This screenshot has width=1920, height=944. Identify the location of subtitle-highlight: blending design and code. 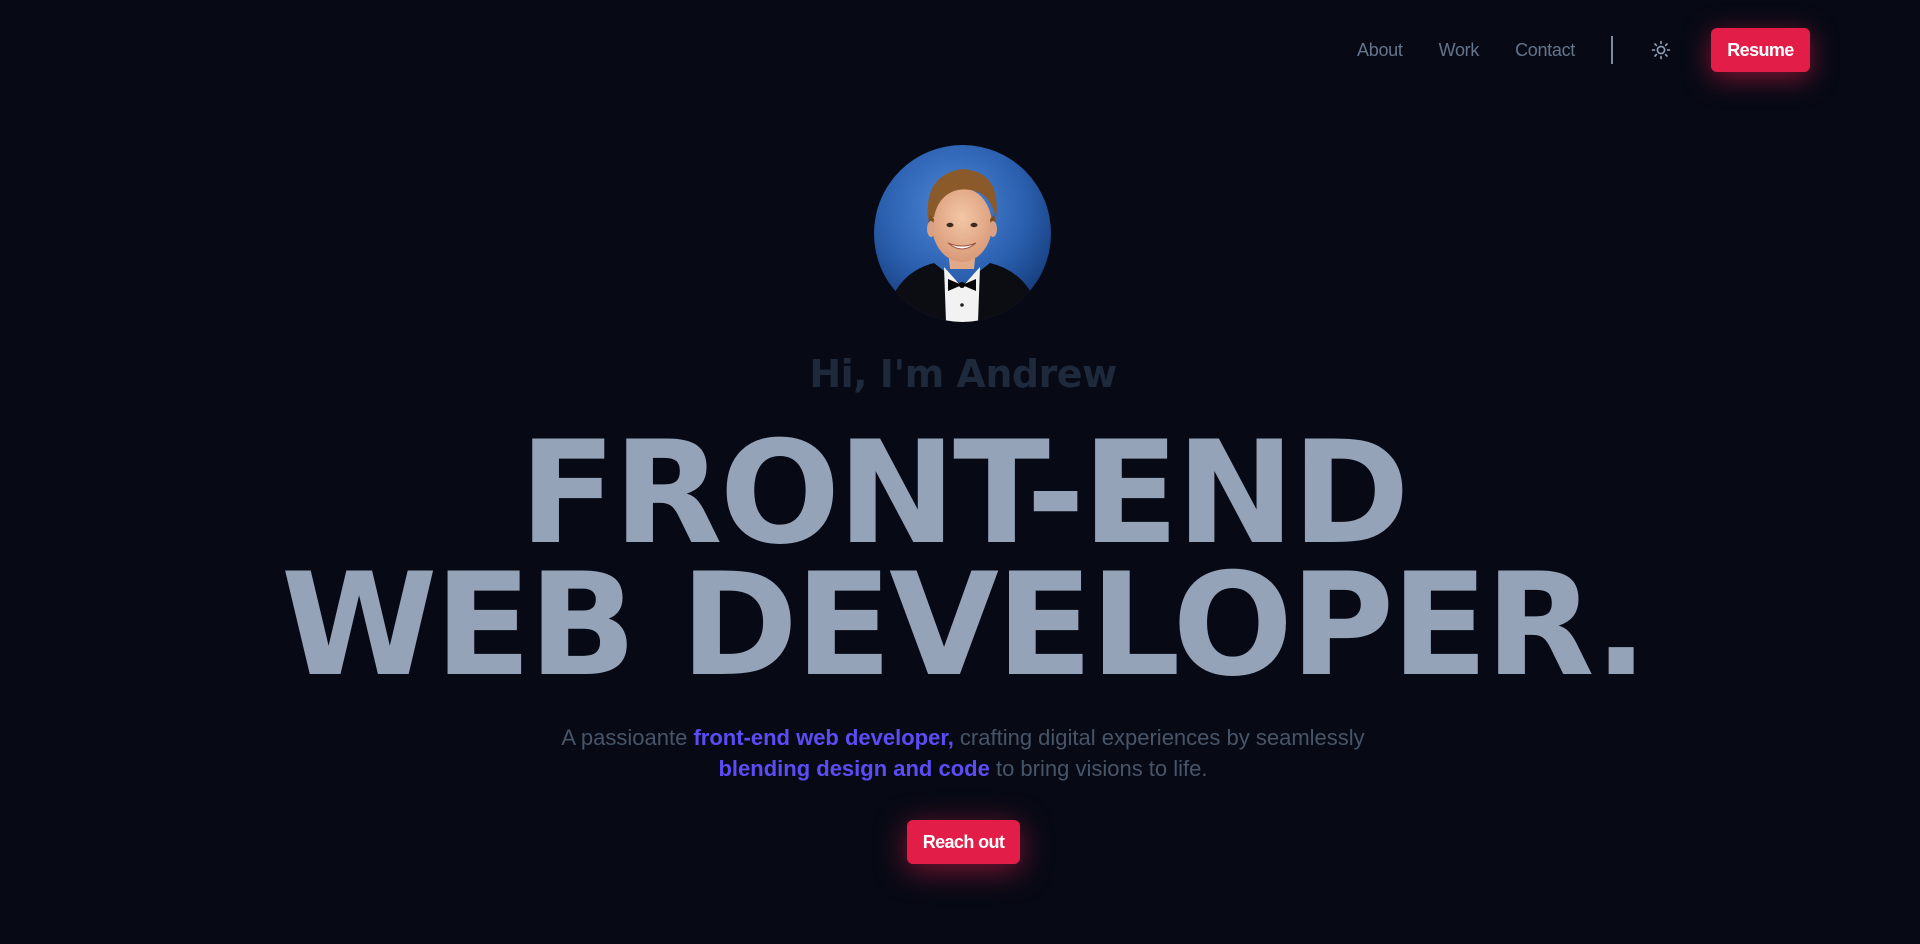
(854, 768).